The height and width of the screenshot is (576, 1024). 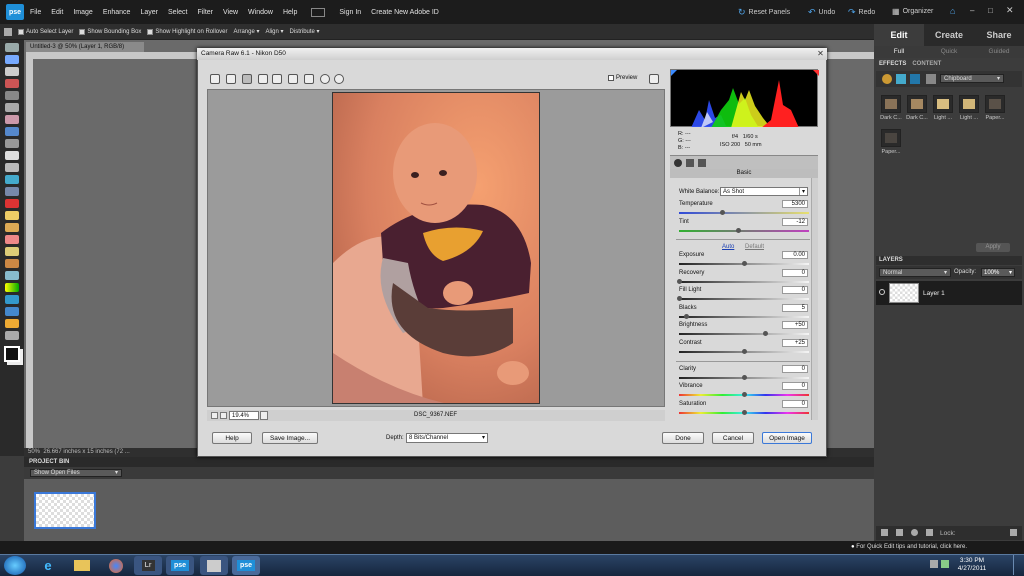 I want to click on layer-style-icon, so click(x=901, y=79).